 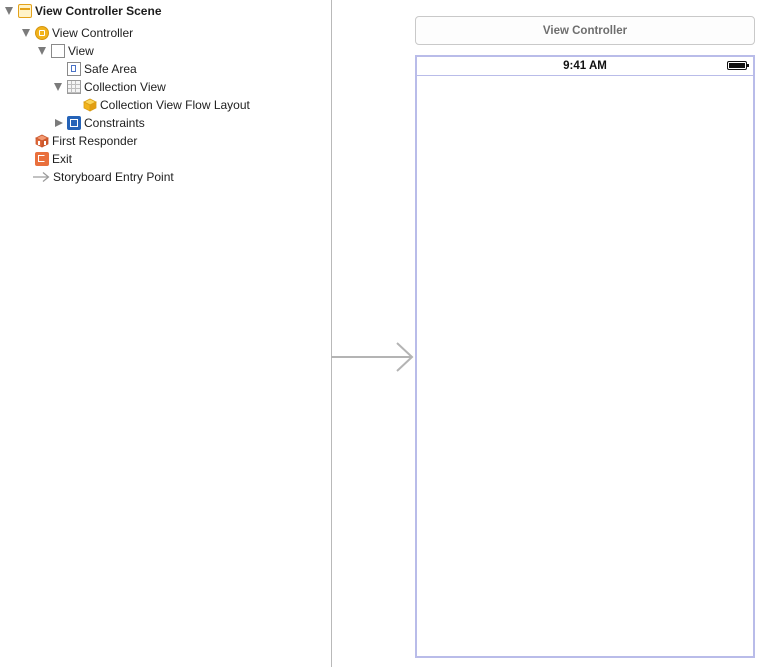 What do you see at coordinates (66, 51) in the screenshot?
I see `outline-row-view: View` at bounding box center [66, 51].